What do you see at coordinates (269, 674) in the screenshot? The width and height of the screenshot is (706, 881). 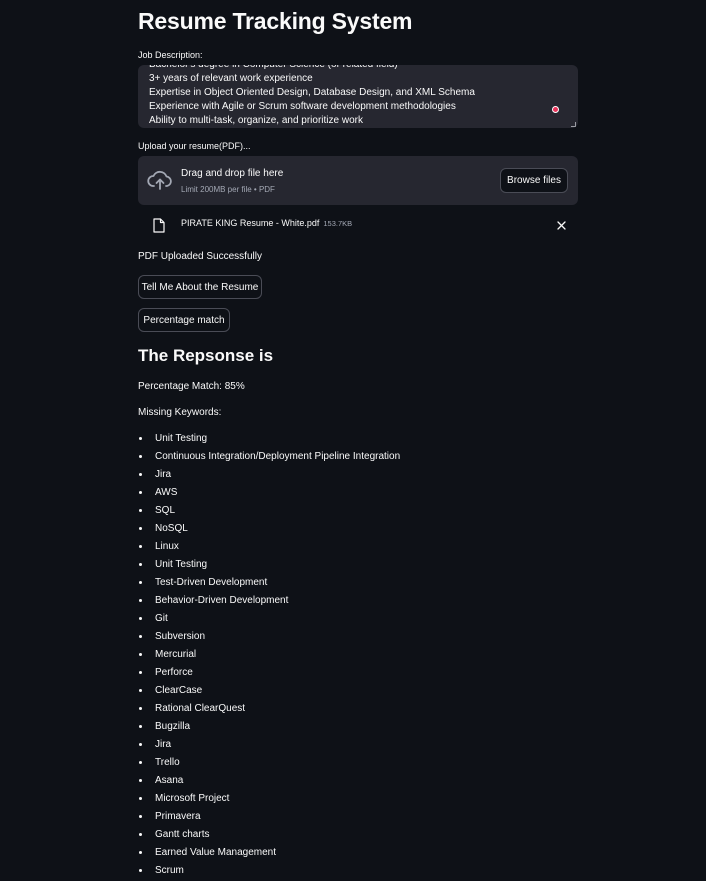 I see `list-item: Perforce` at bounding box center [269, 674].